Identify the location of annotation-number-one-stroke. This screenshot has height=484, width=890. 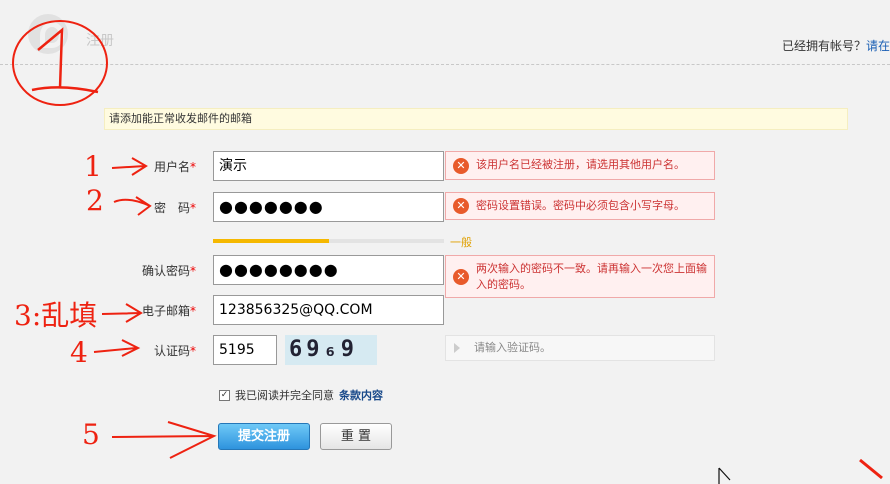
(65, 60).